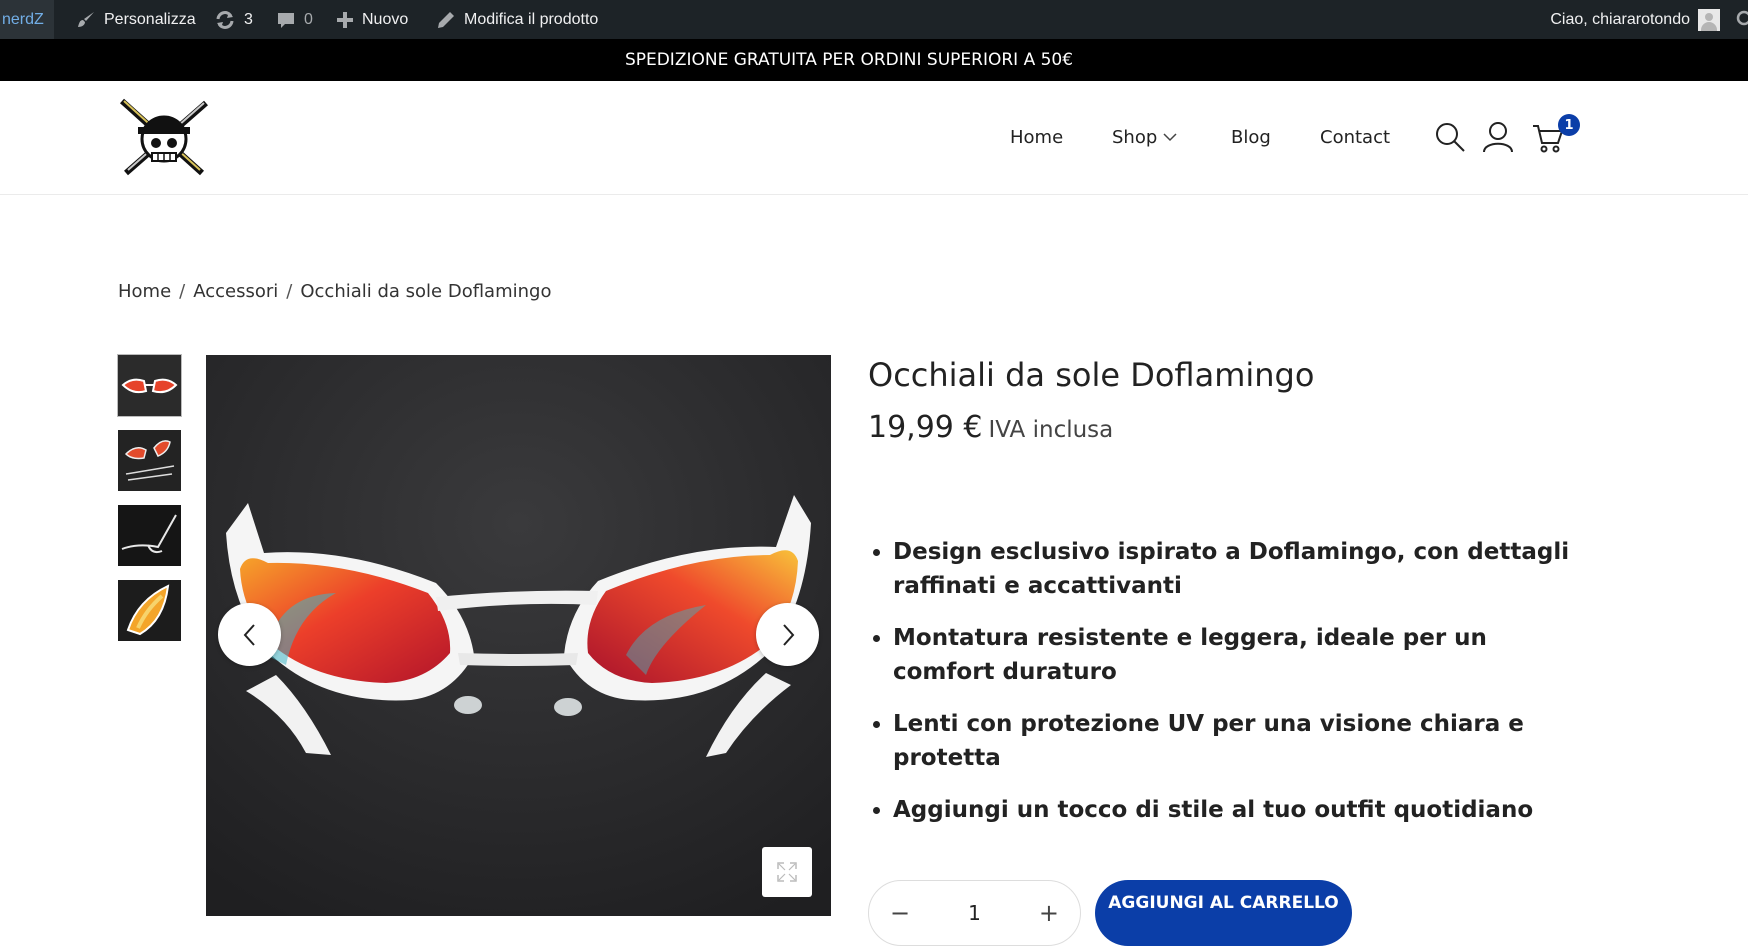 This screenshot has width=1748, height=946. What do you see at coordinates (1498, 137) in the screenshot?
I see `user-icon` at bounding box center [1498, 137].